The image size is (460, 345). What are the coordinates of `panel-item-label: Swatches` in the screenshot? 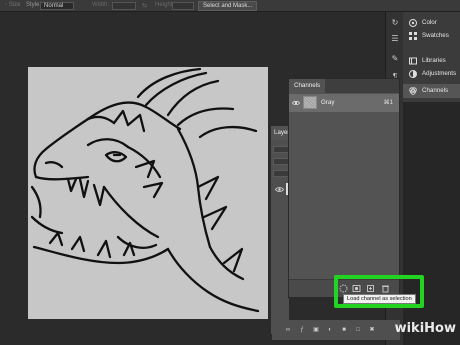 It's located at (435, 35).